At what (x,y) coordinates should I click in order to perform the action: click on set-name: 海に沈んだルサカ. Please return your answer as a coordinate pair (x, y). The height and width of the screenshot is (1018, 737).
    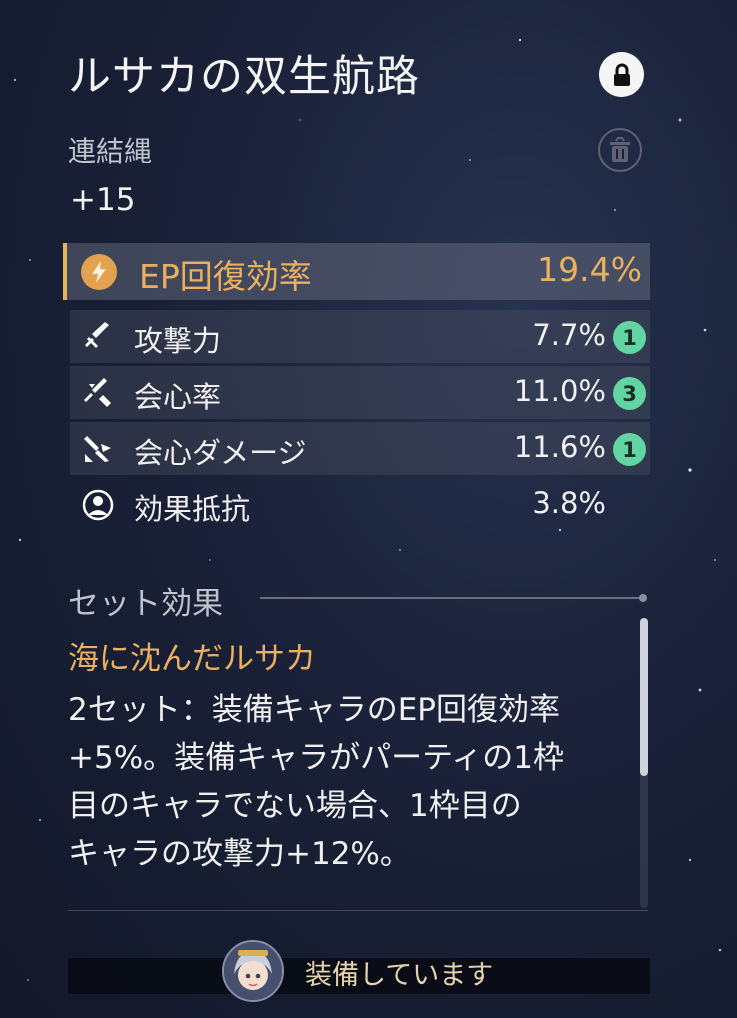
    Looking at the image, I should click on (192, 659).